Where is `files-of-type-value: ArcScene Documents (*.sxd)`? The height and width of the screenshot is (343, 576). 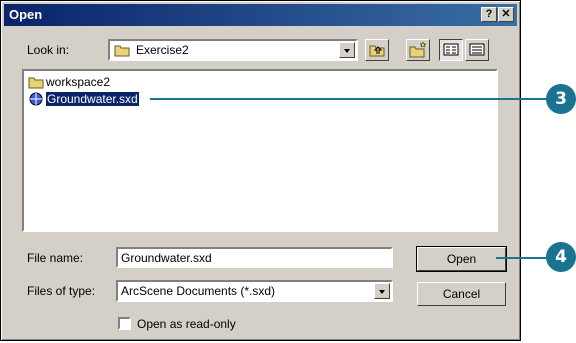 files-of-type-value: ArcScene Documents (*.sxd) is located at coordinates (198, 291).